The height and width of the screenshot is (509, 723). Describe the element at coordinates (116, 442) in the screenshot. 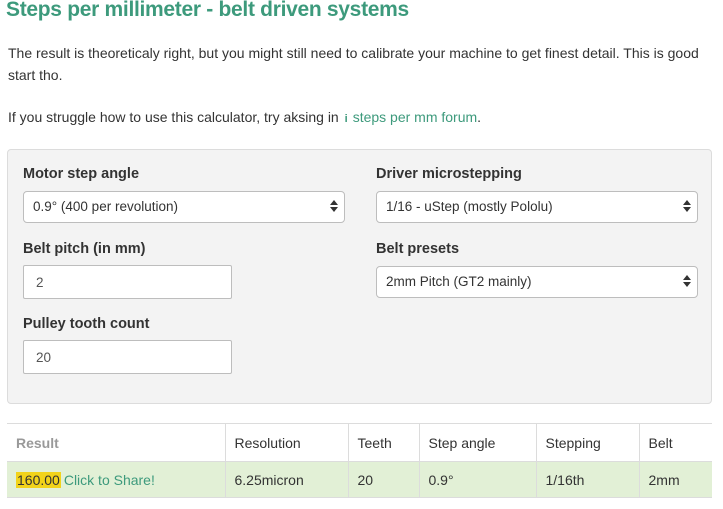

I see `col-header-result: Result` at that location.